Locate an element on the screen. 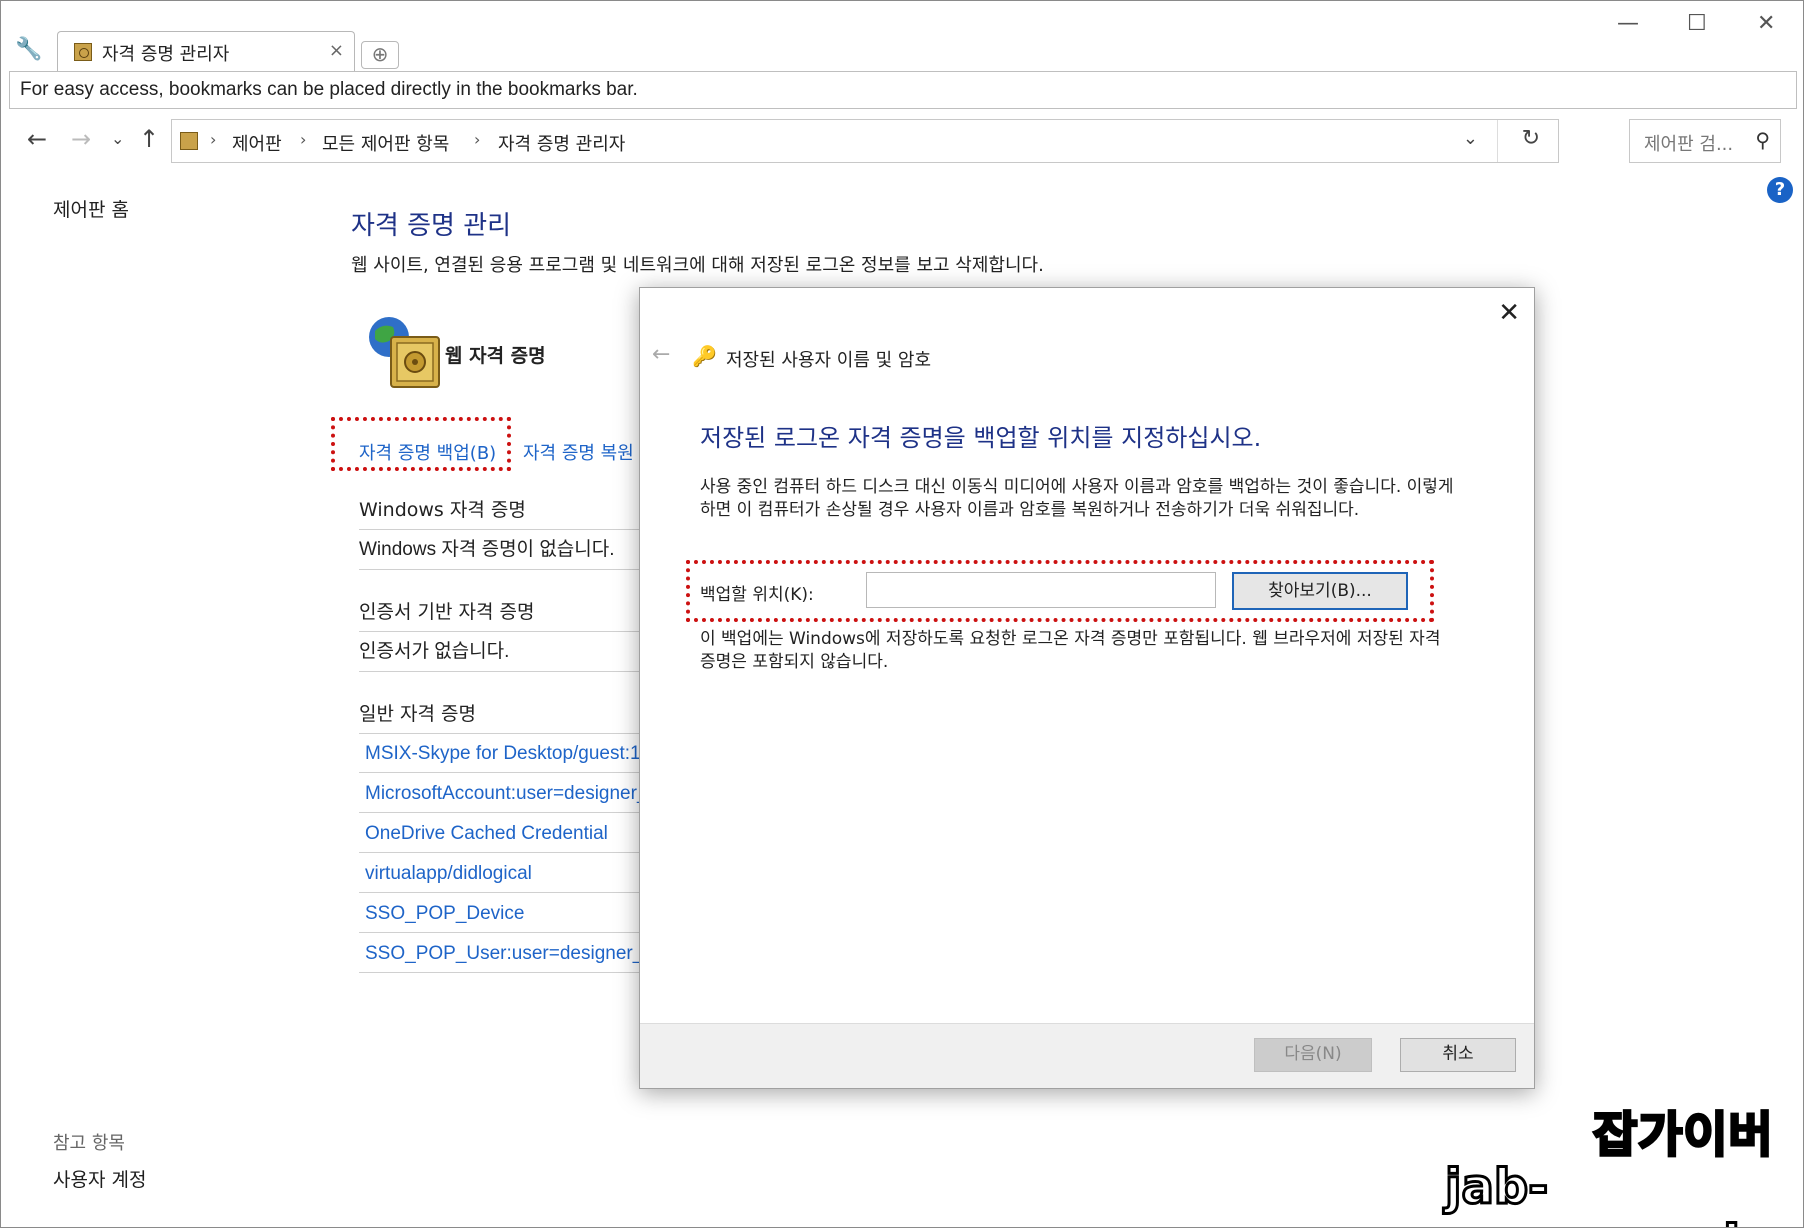 The image size is (1804, 1228). breadcrumb-credential-manager: 자격 증명 관리자 is located at coordinates (561, 143).